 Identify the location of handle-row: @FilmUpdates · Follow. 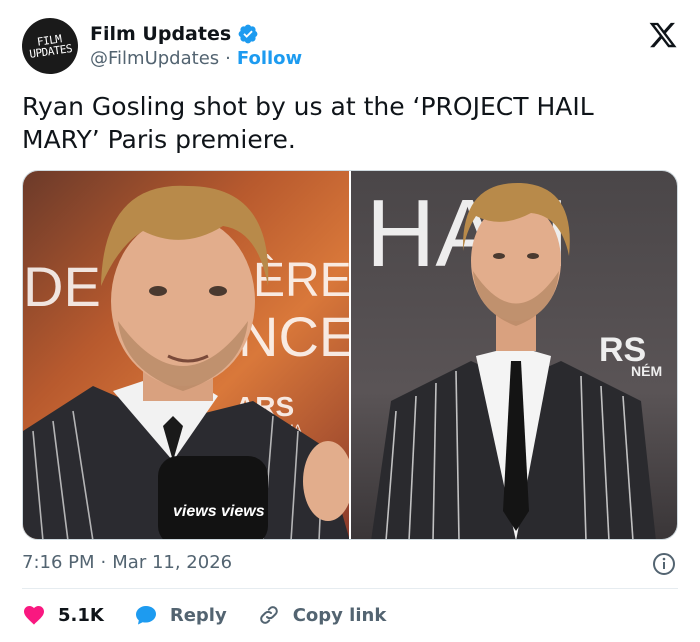
(196, 58).